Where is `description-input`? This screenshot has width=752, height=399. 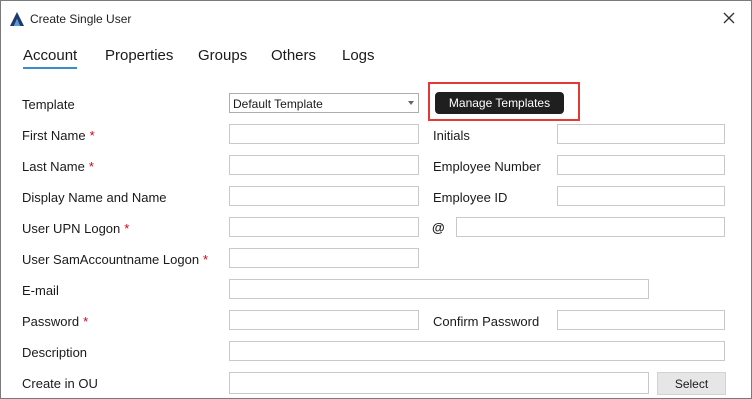 description-input is located at coordinates (477, 351).